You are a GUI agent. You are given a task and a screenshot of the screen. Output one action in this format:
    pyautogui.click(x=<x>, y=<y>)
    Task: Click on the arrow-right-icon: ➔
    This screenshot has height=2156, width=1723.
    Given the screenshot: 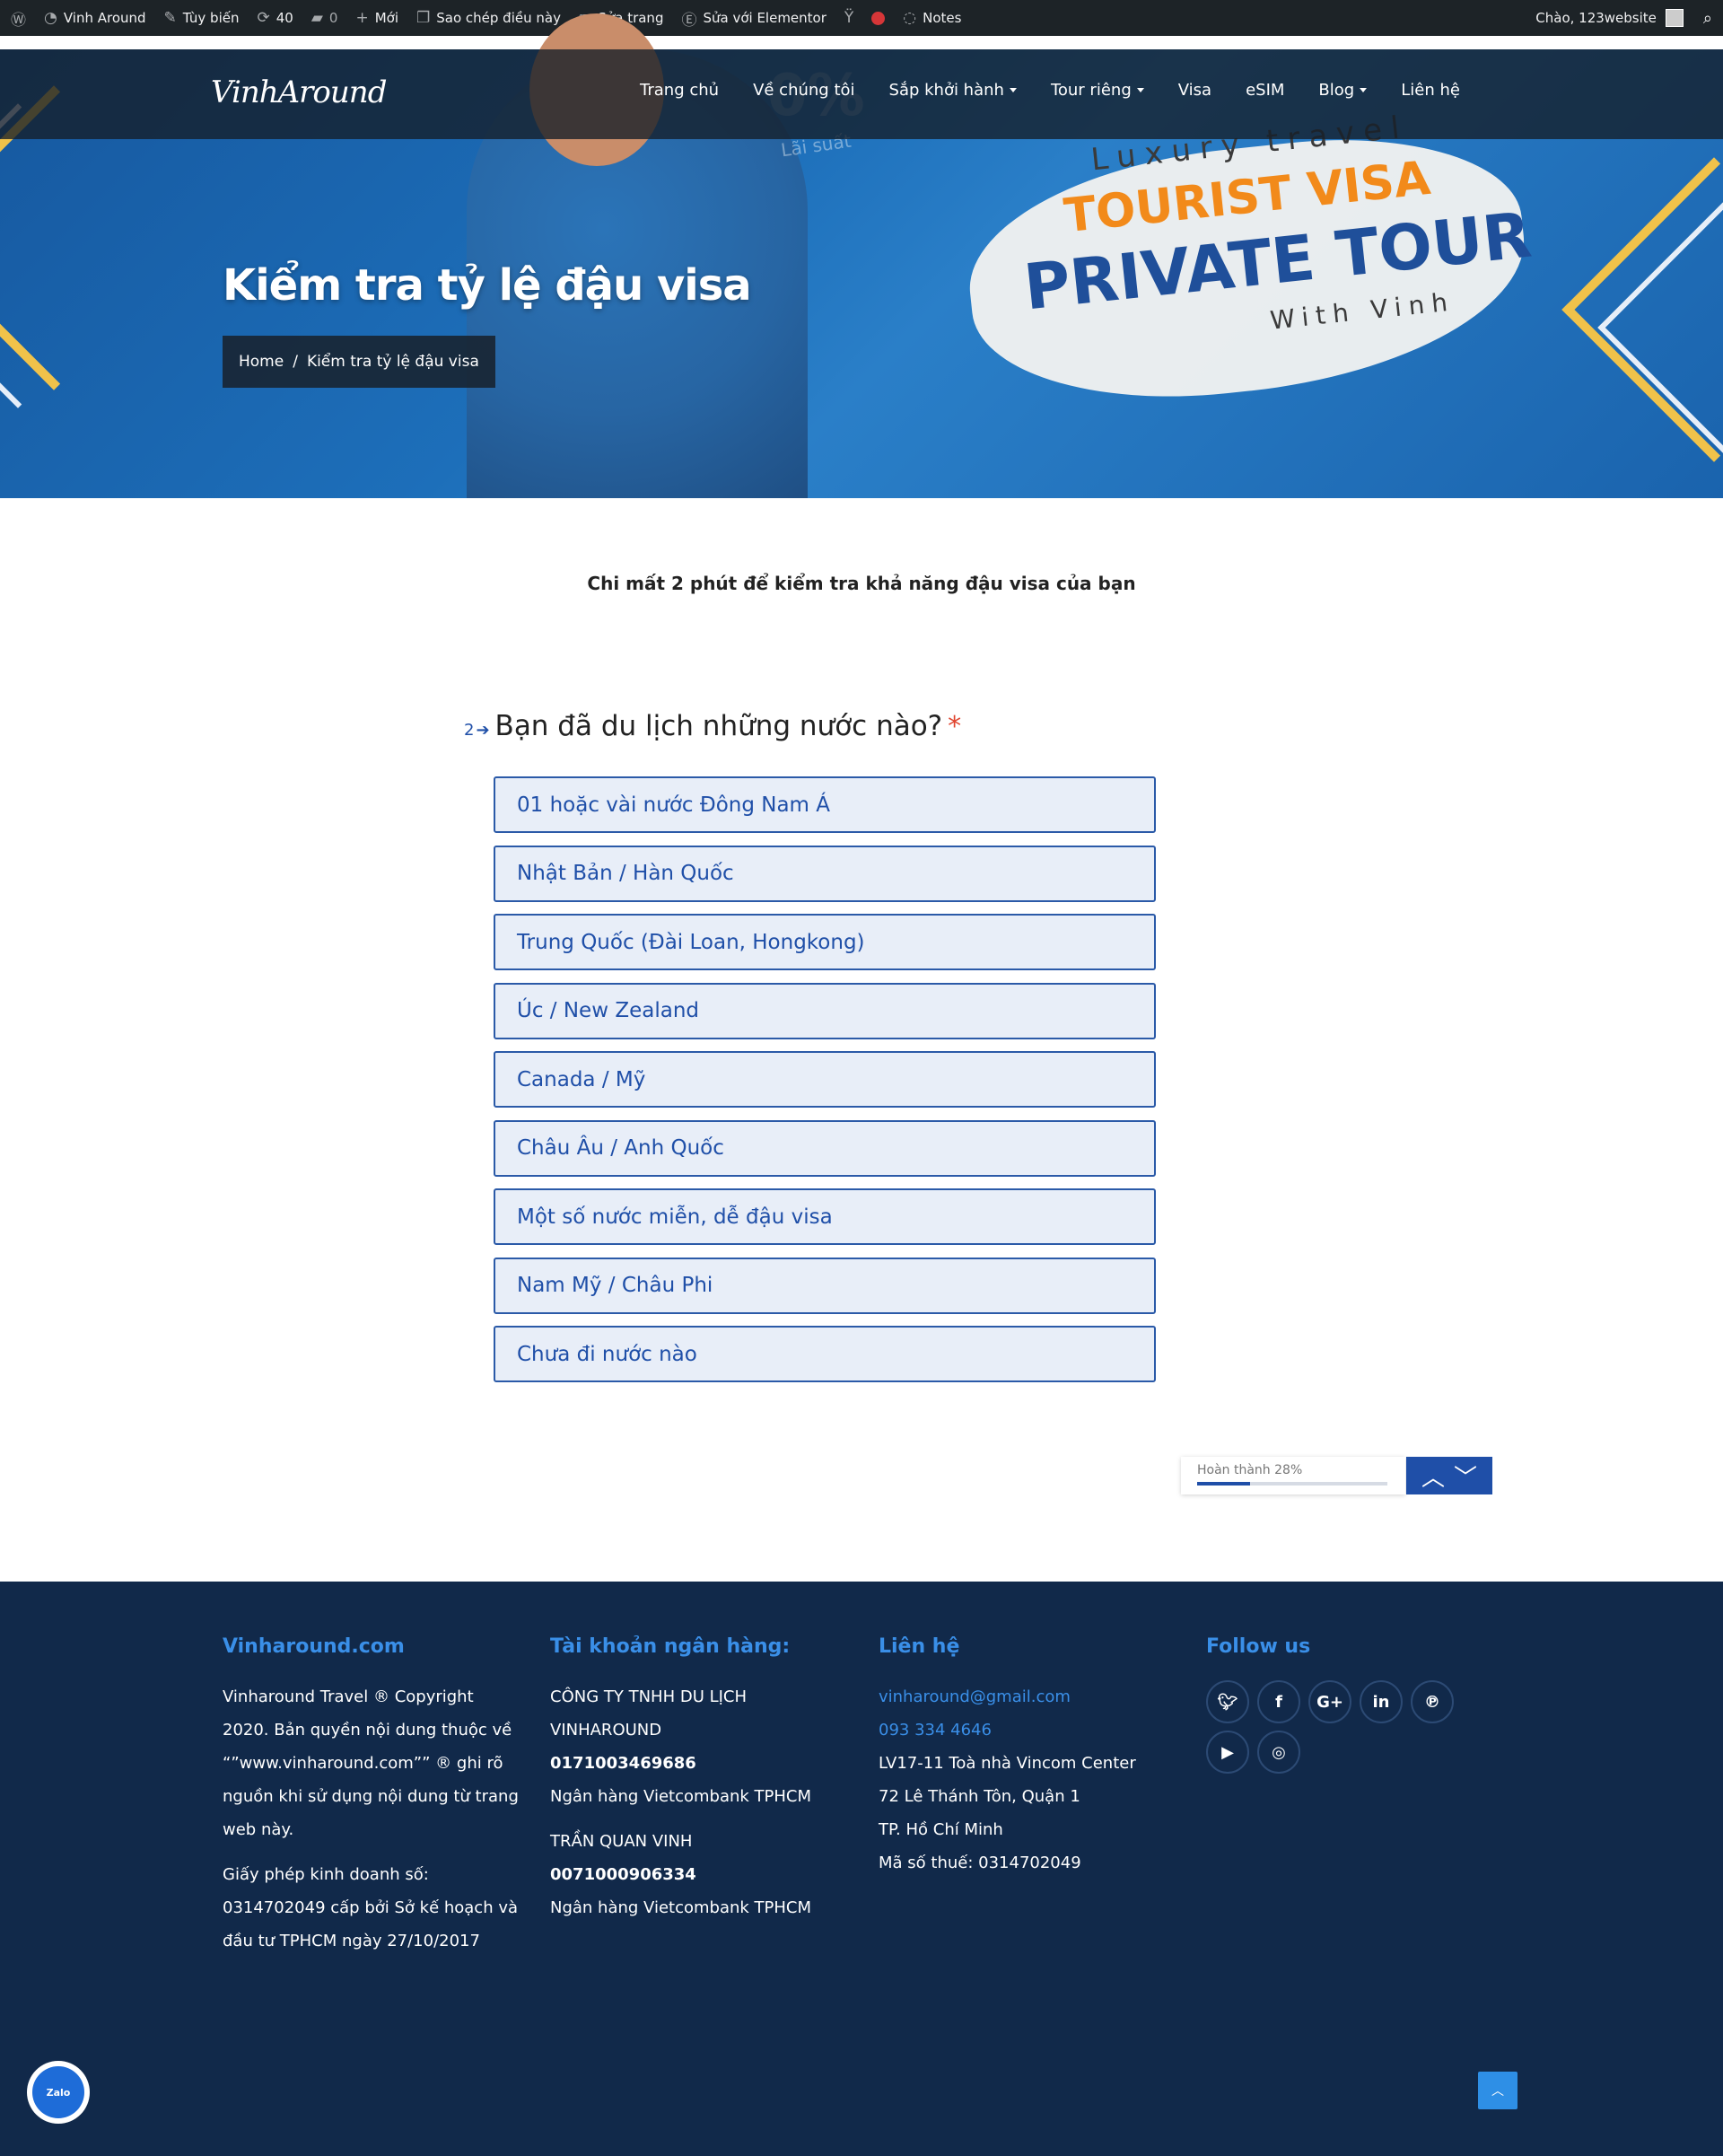 What is the action you would take?
    pyautogui.click(x=483, y=730)
    